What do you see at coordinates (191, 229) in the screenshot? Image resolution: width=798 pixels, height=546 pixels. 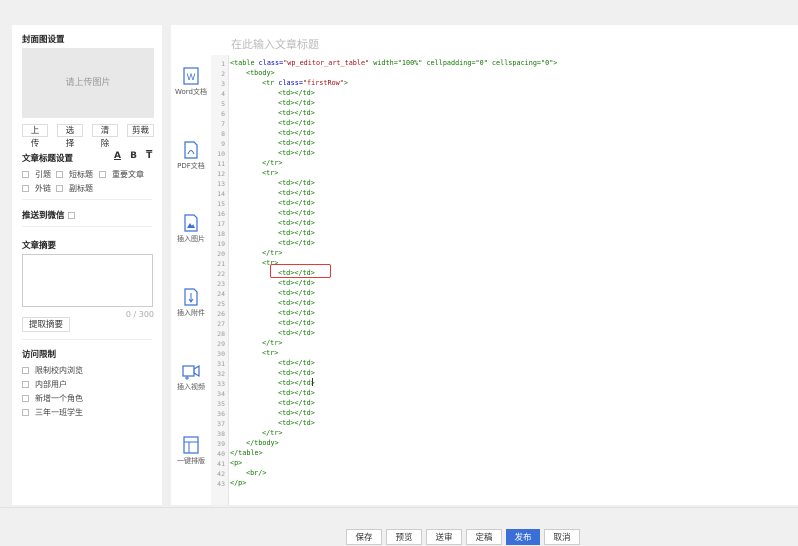 I see `tool-image: 插入图片` at bounding box center [191, 229].